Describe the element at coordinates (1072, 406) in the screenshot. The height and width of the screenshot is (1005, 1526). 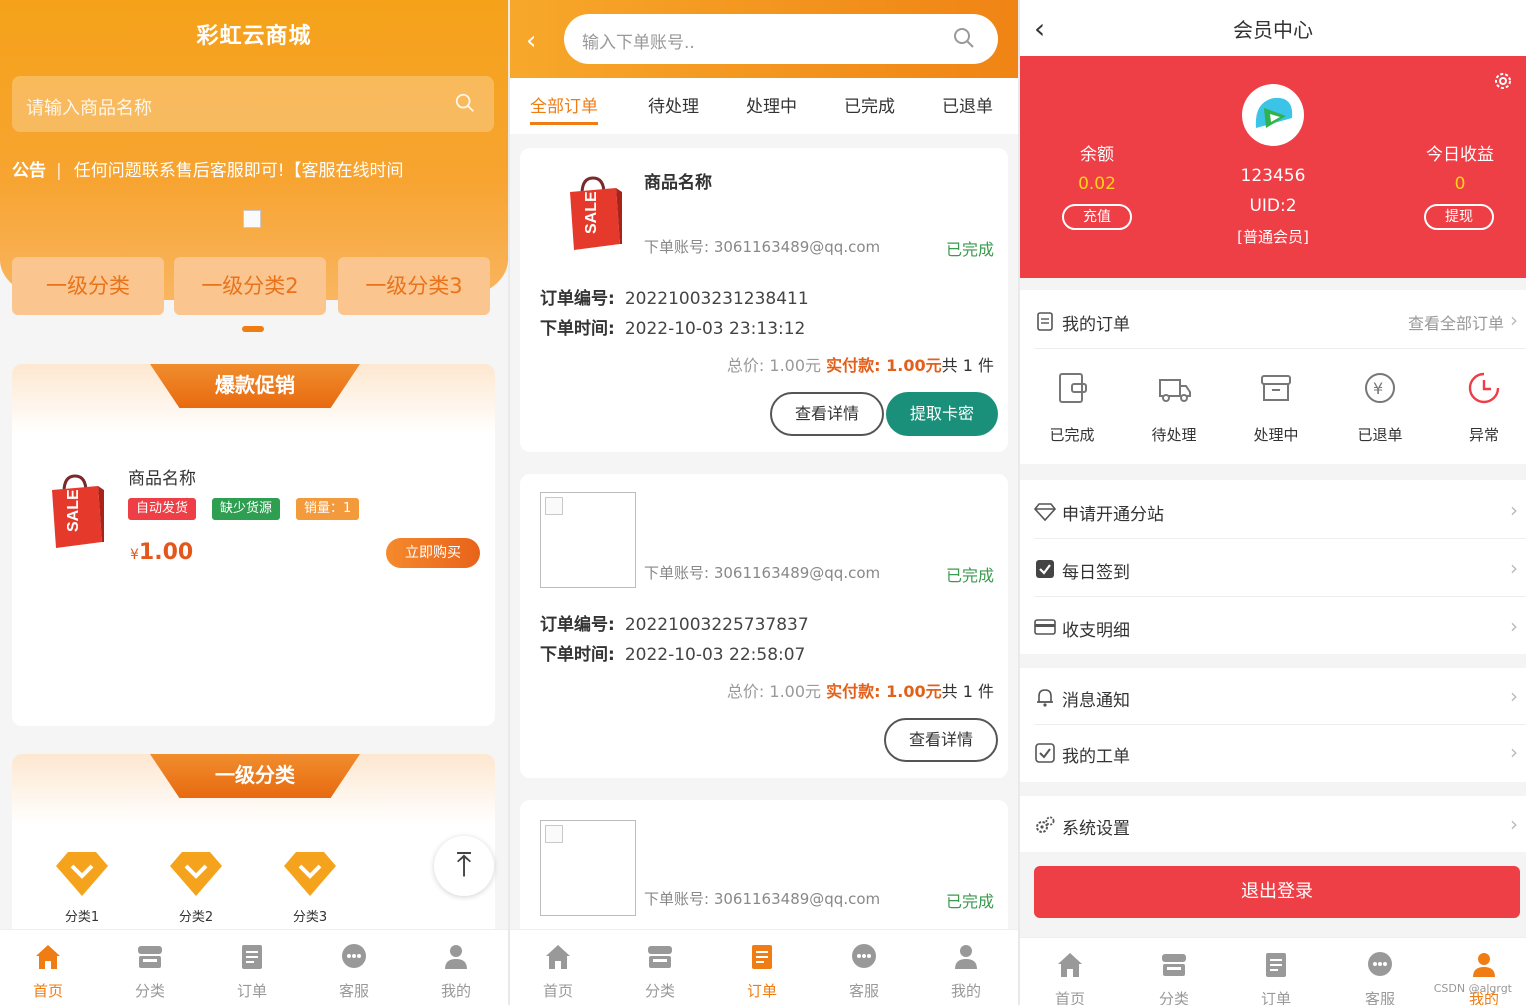
I see `order-status-completed: 已完成` at that location.